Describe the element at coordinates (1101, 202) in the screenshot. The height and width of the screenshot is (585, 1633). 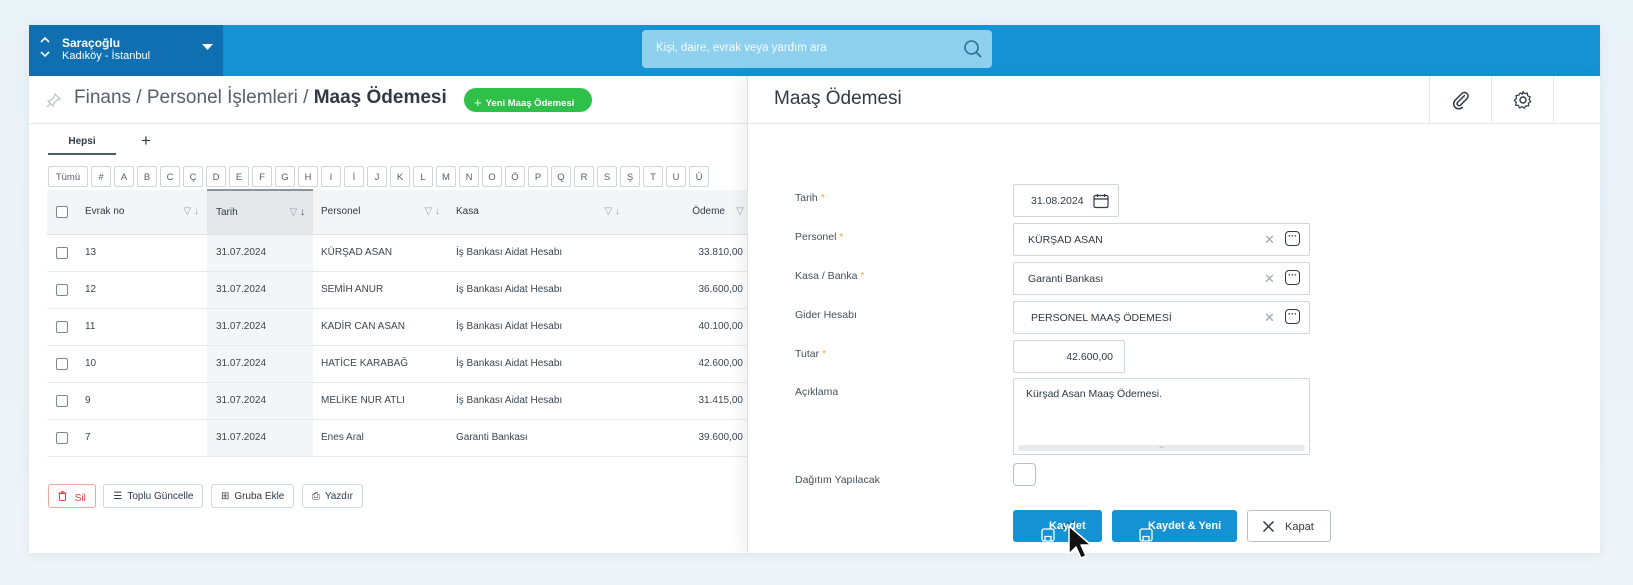
I see `calendar-icon` at that location.